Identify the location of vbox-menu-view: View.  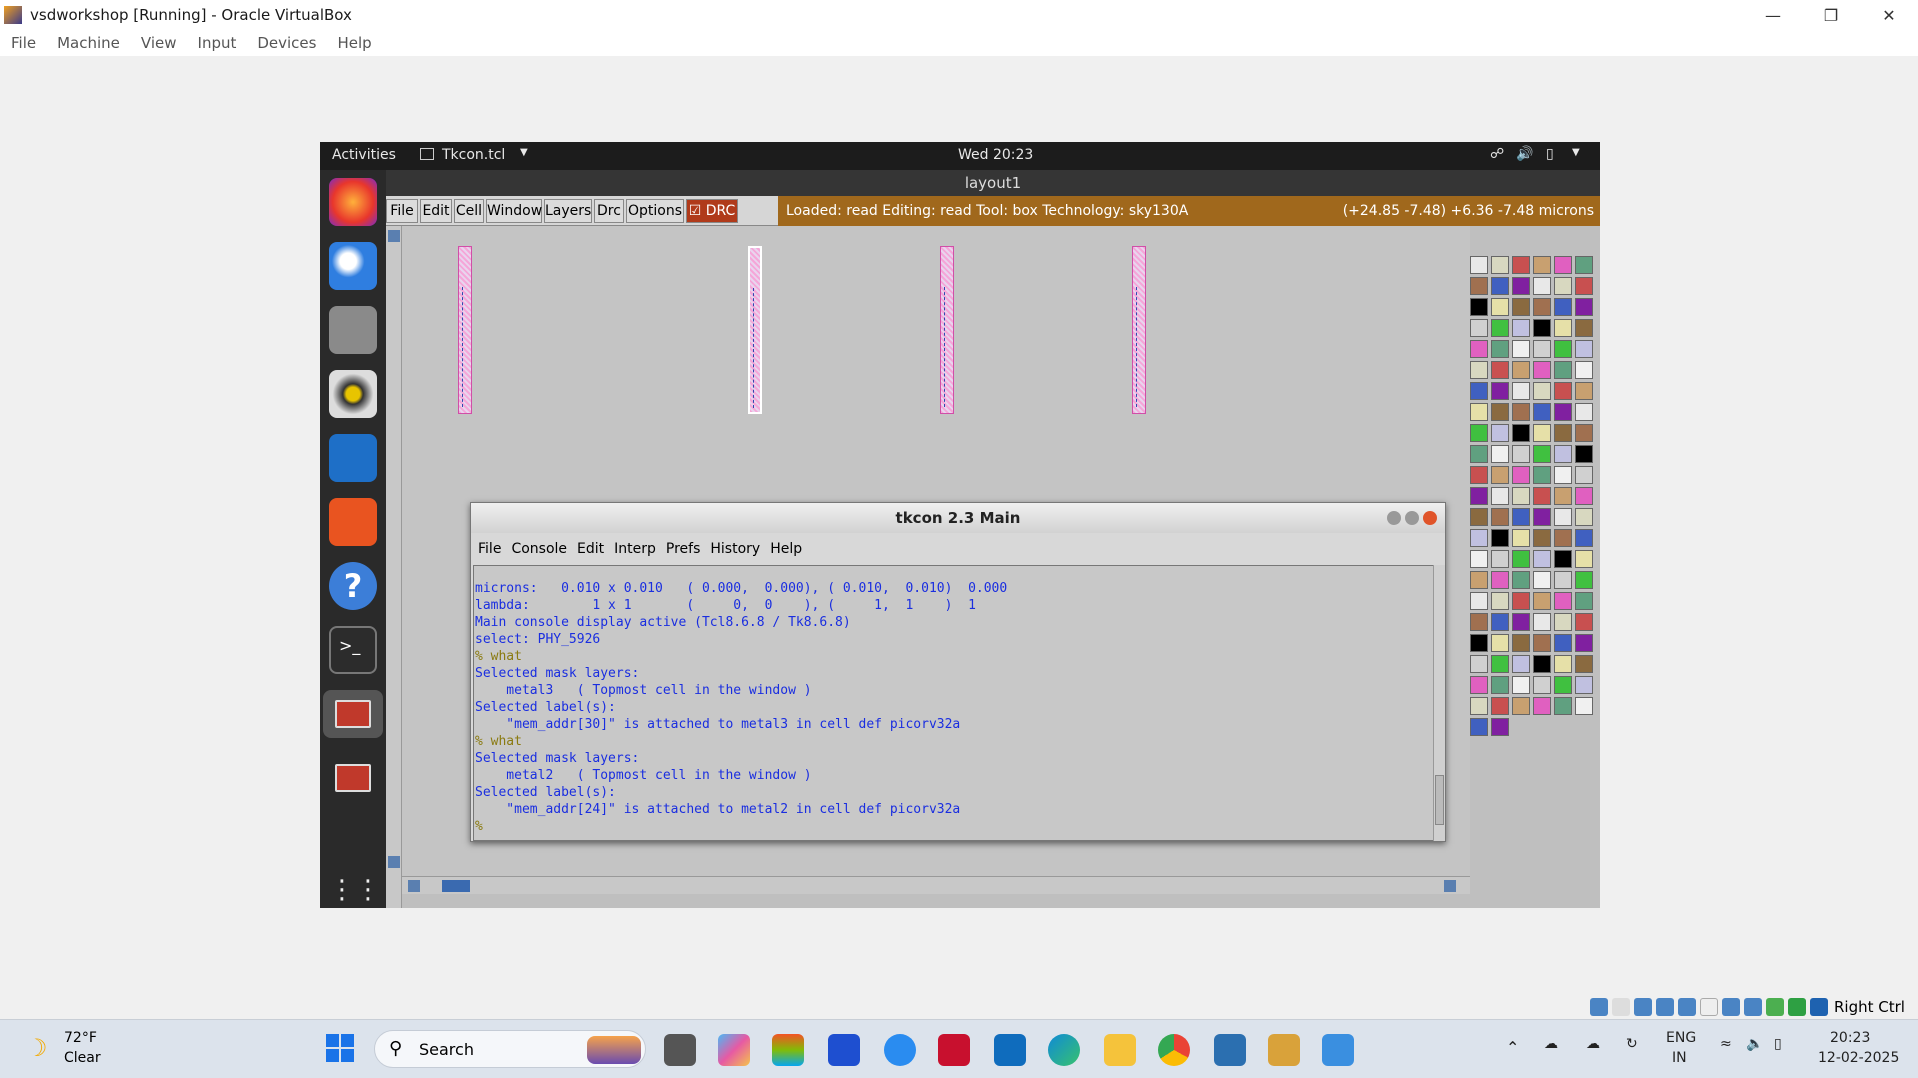
(159, 43).